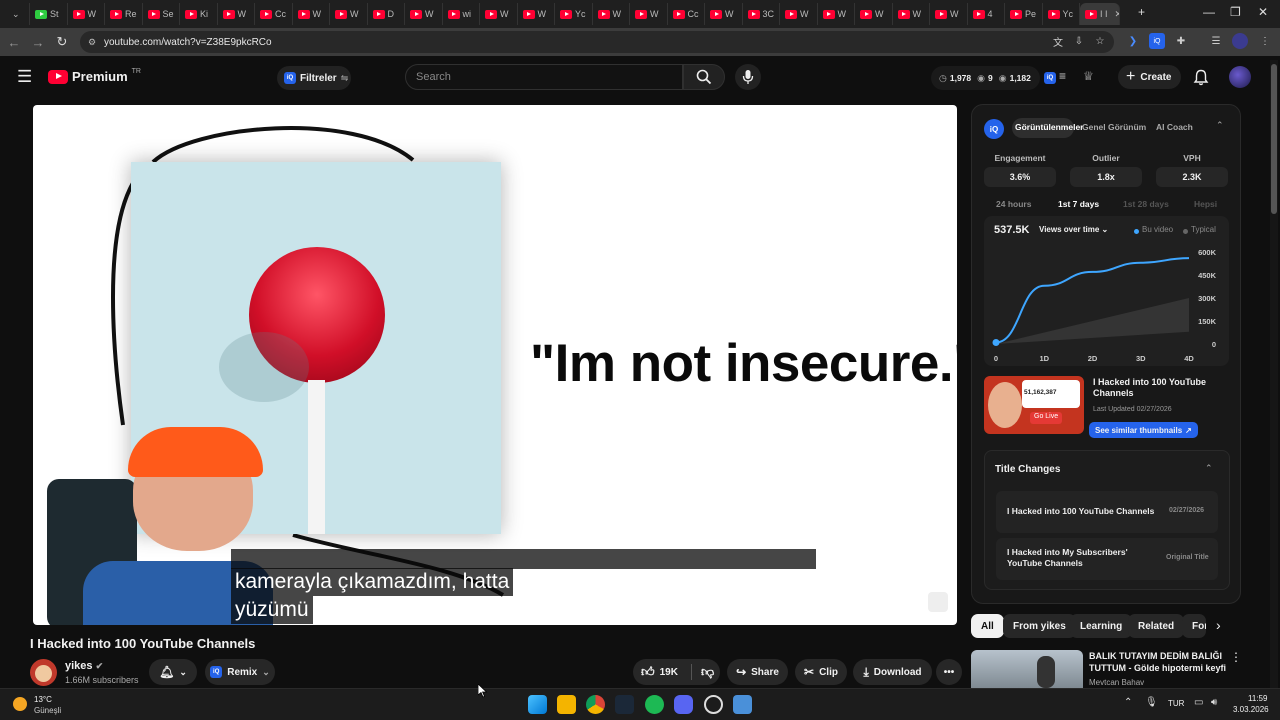  Describe the element at coordinates (1116, 682) in the screenshot. I see `recommended-channel: Mevtcan Bahav` at that location.